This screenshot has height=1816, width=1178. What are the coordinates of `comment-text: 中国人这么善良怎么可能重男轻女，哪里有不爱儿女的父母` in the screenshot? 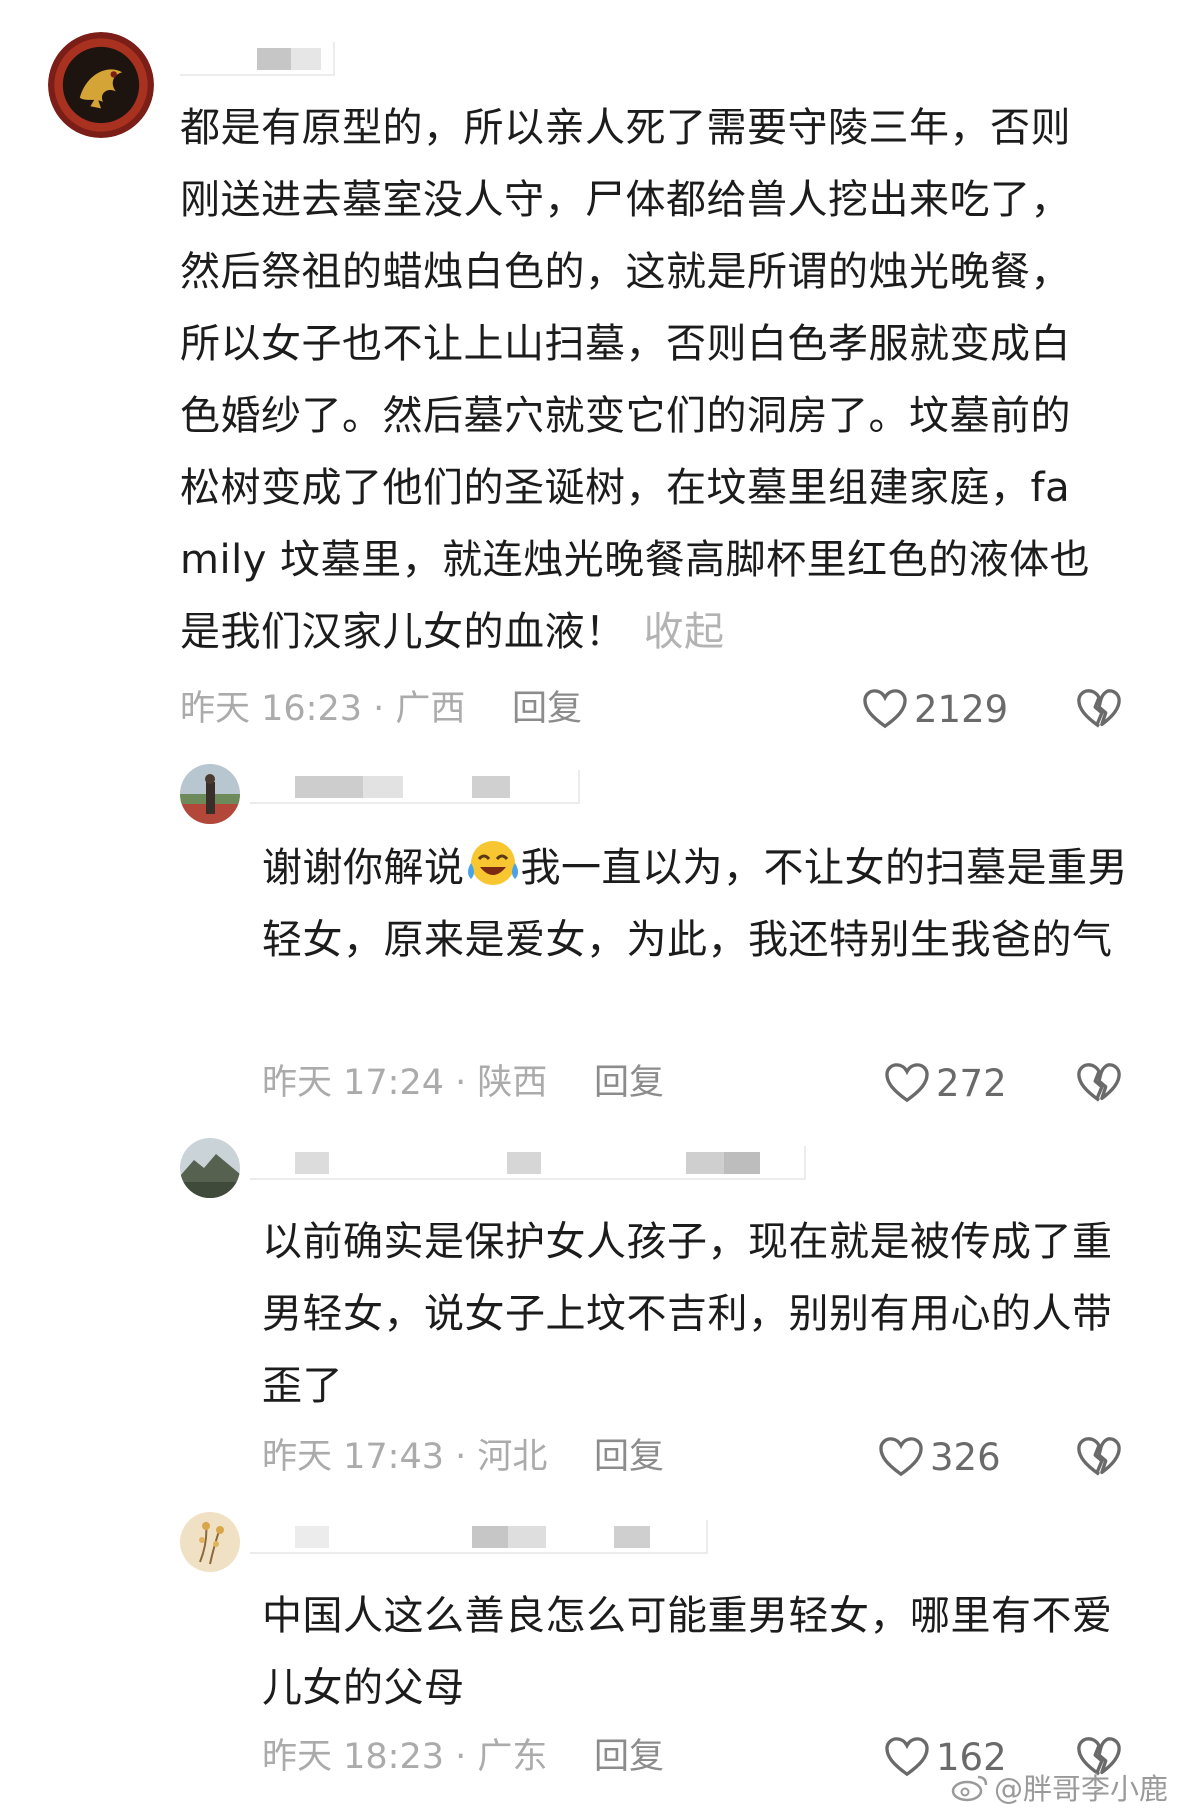 It's located at (687, 1652).